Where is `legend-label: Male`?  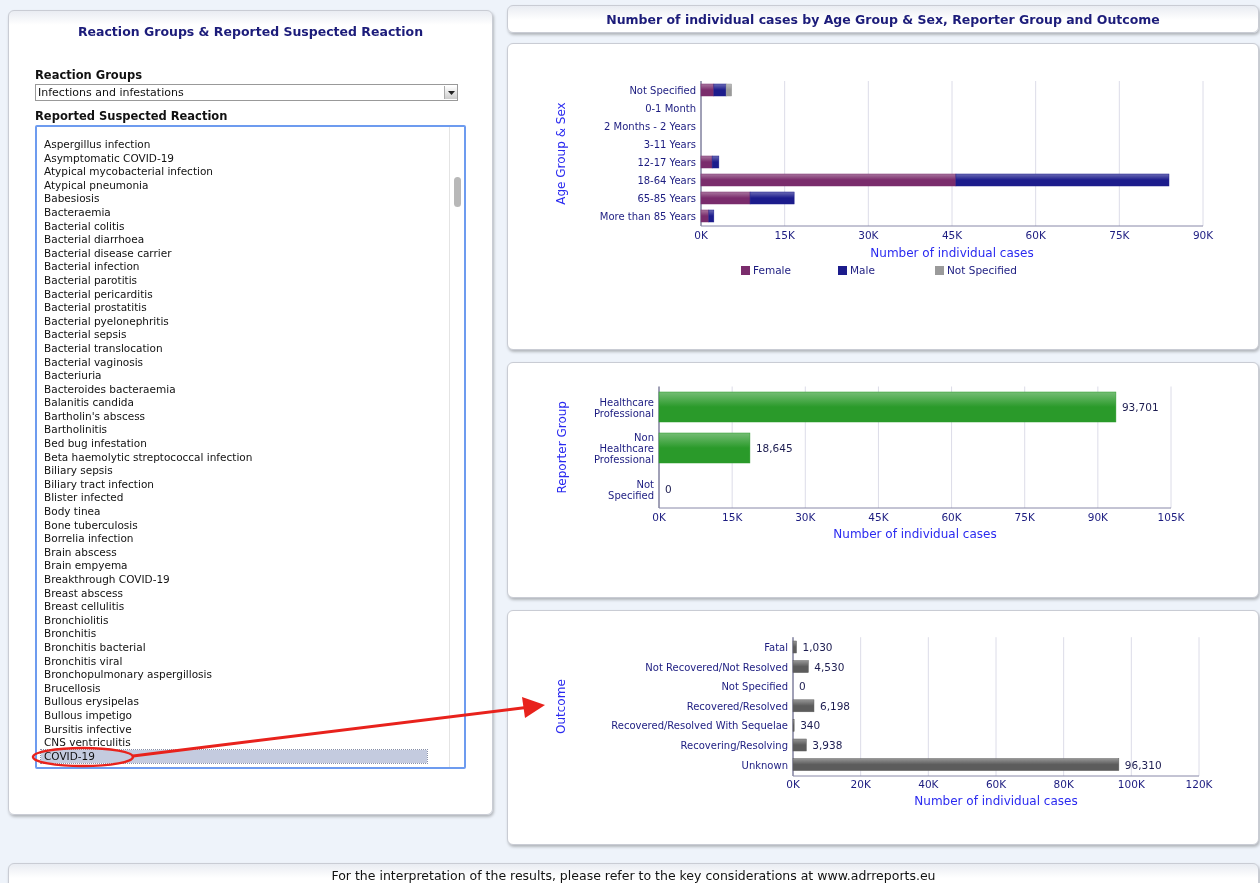
legend-label: Male is located at coordinates (862, 270).